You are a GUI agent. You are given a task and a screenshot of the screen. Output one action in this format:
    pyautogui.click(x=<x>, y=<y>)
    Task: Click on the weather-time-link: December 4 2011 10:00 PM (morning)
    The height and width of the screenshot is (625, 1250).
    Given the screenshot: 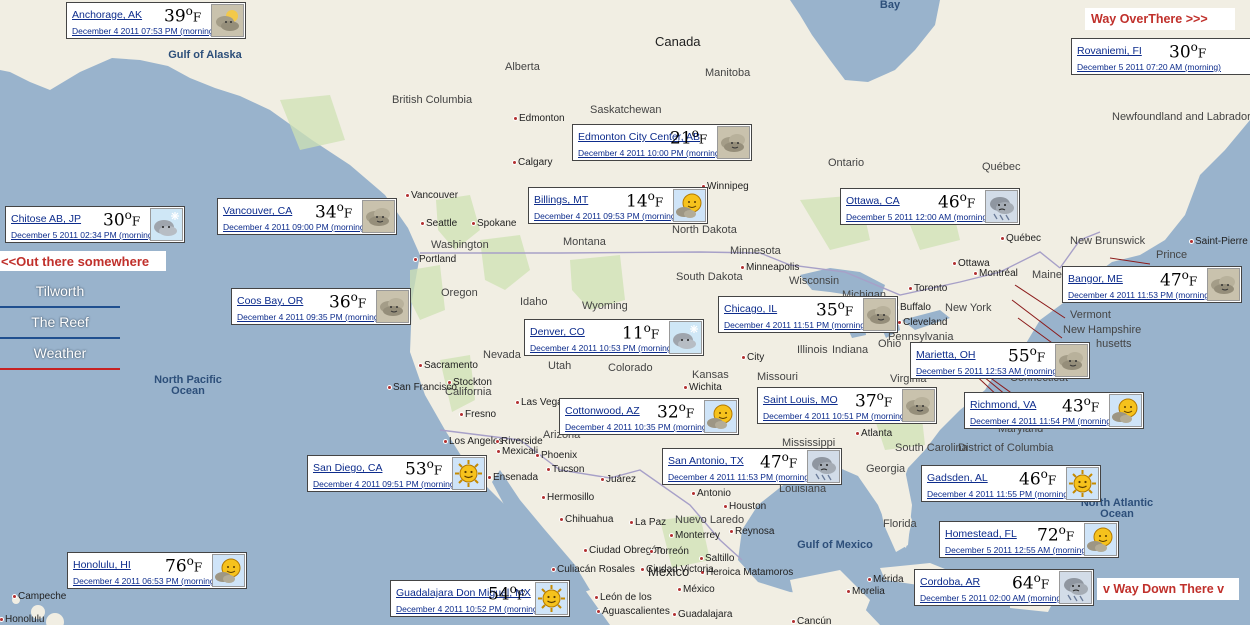 What is the action you would take?
    pyautogui.click(x=652, y=153)
    